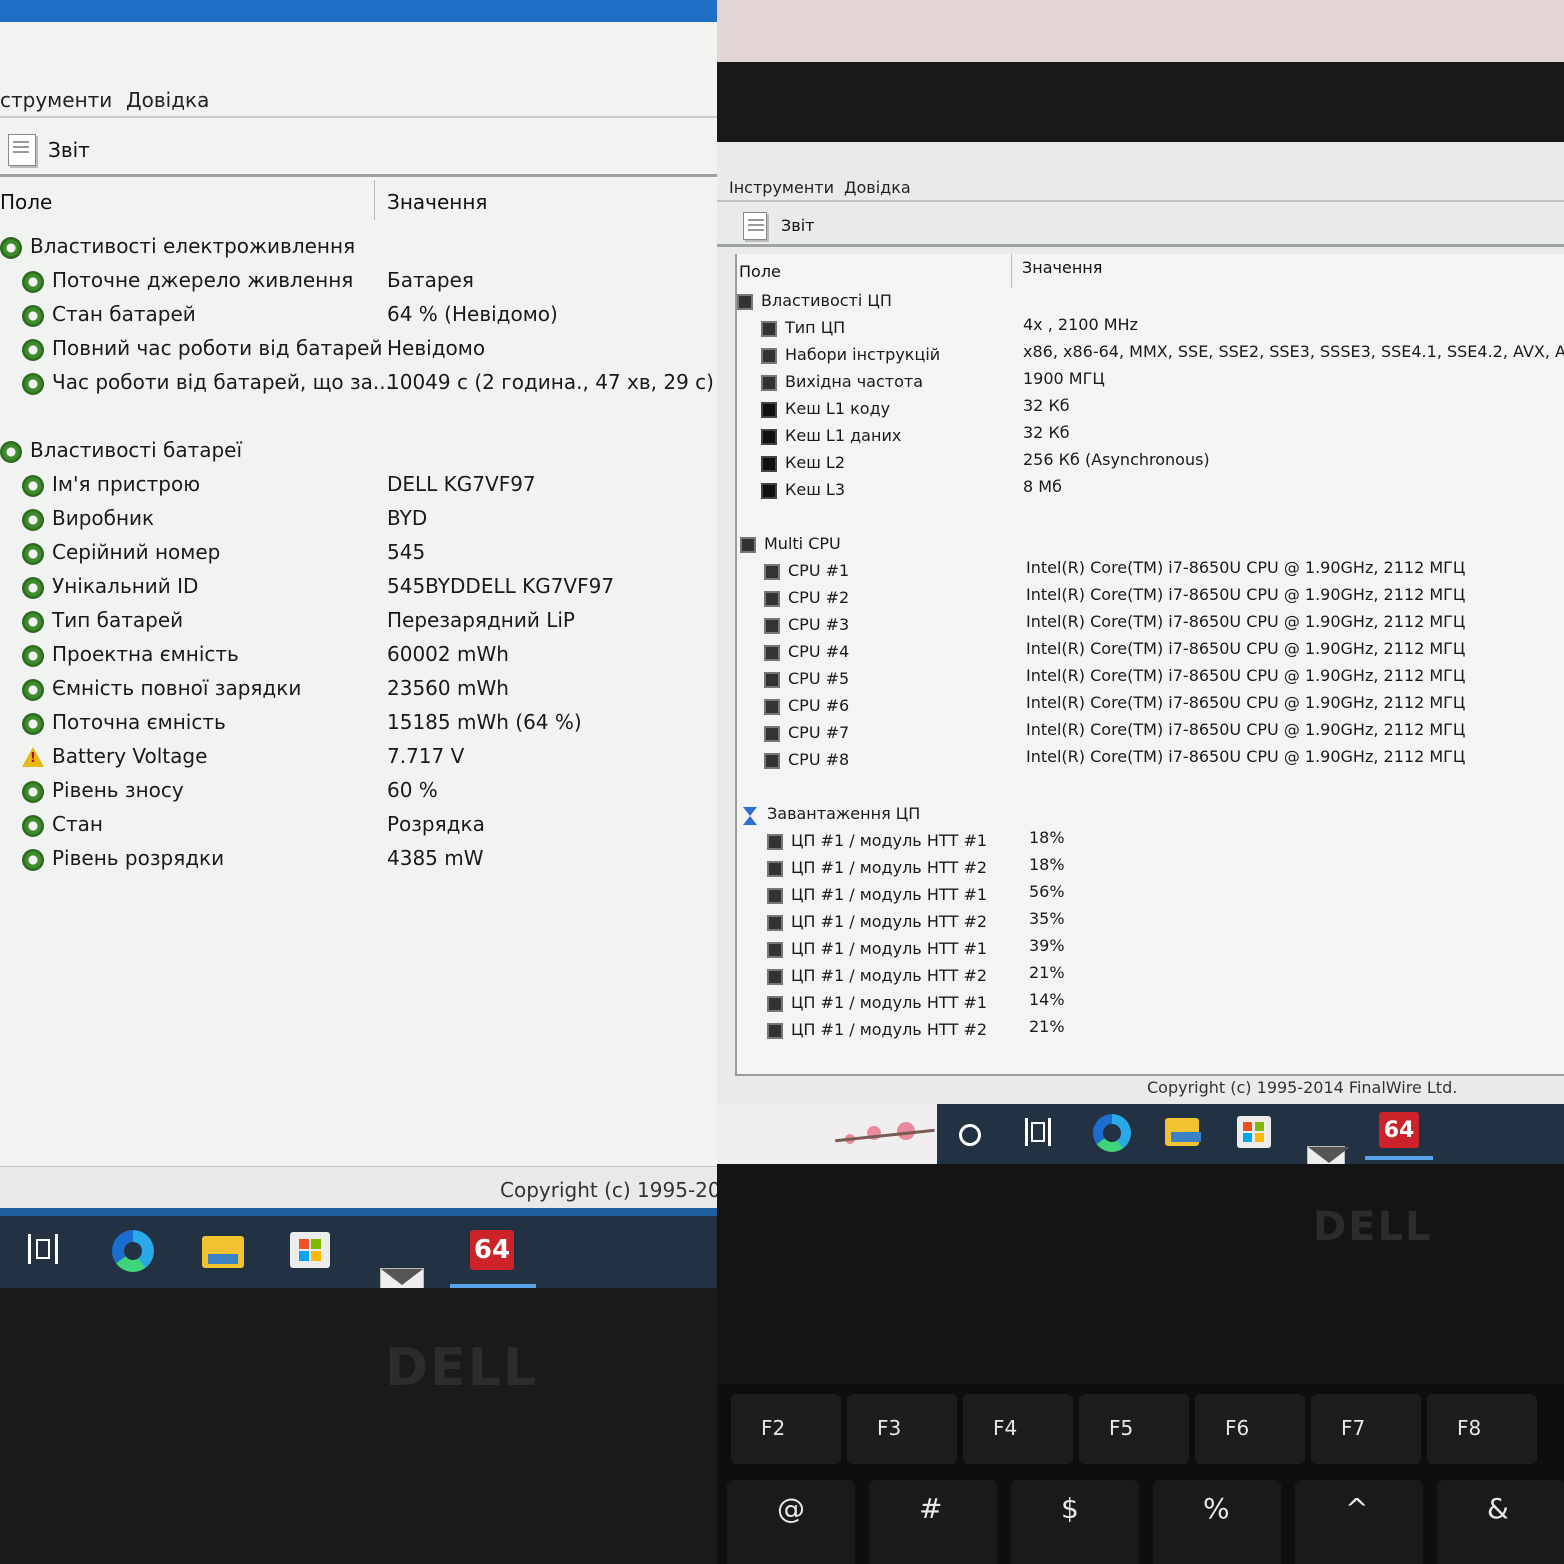  What do you see at coordinates (358, 1426) in the screenshot?
I see `laptop-bezel: DELL` at bounding box center [358, 1426].